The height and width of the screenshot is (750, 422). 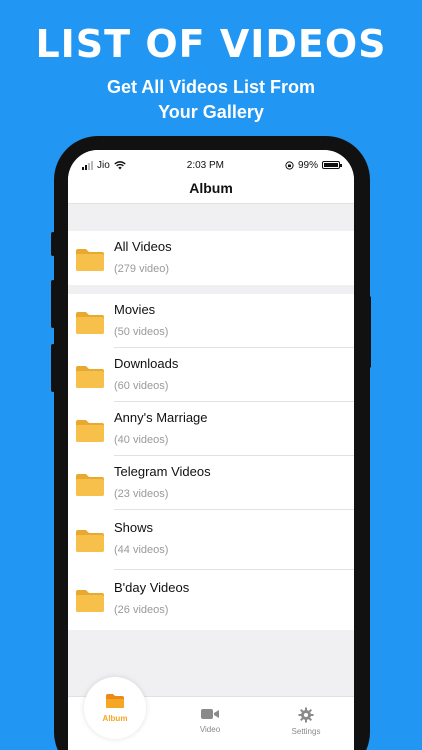 What do you see at coordinates (211, 600) in the screenshot?
I see `album-row: B'day Videos (26 videos)` at bounding box center [211, 600].